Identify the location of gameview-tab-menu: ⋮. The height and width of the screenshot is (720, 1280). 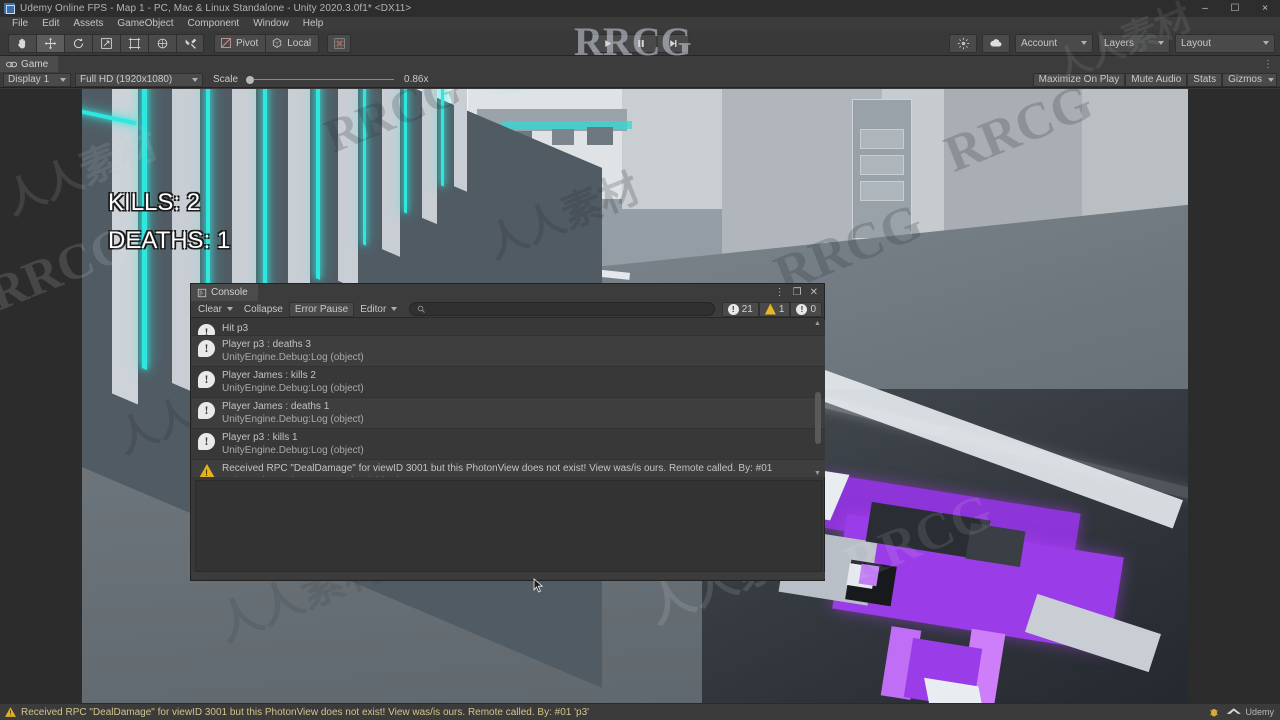
(1268, 64).